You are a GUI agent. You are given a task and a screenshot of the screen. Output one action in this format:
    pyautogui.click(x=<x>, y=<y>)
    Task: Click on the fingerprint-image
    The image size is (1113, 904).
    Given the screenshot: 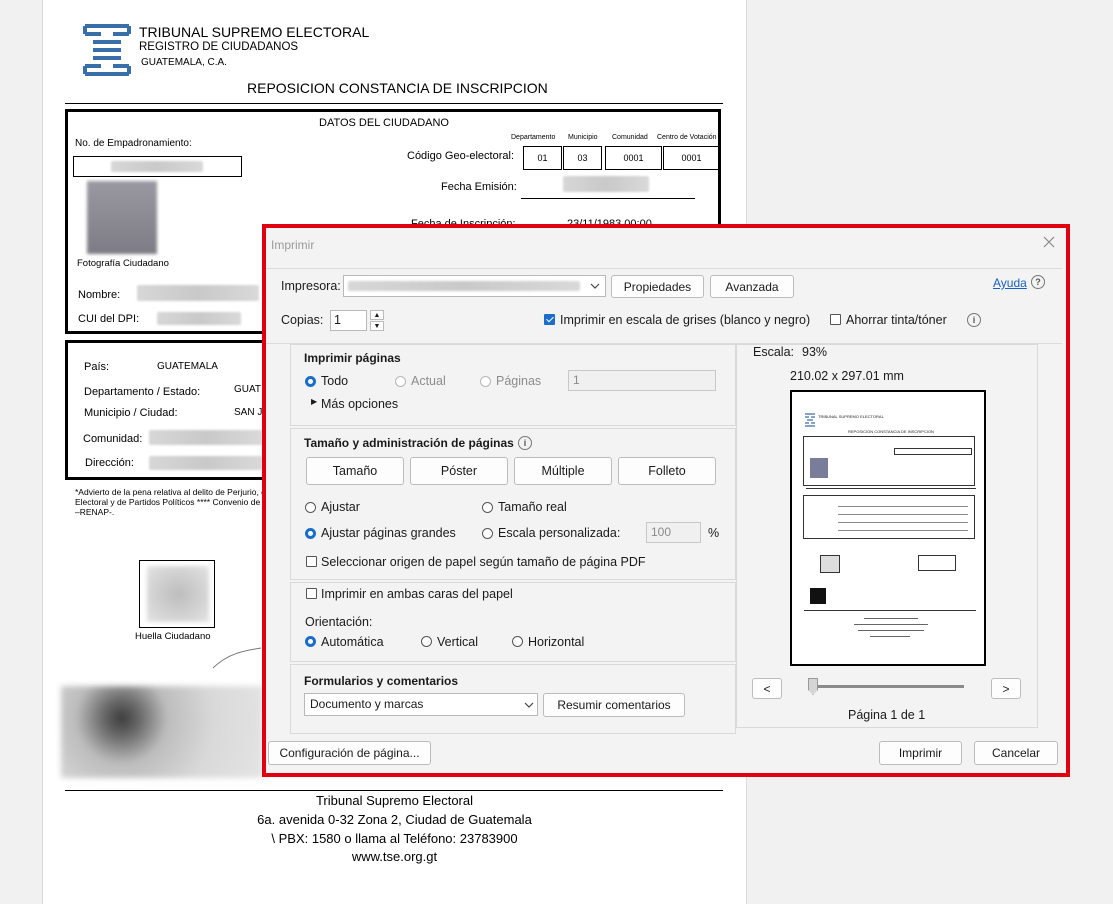 What is the action you would take?
    pyautogui.click(x=178, y=594)
    